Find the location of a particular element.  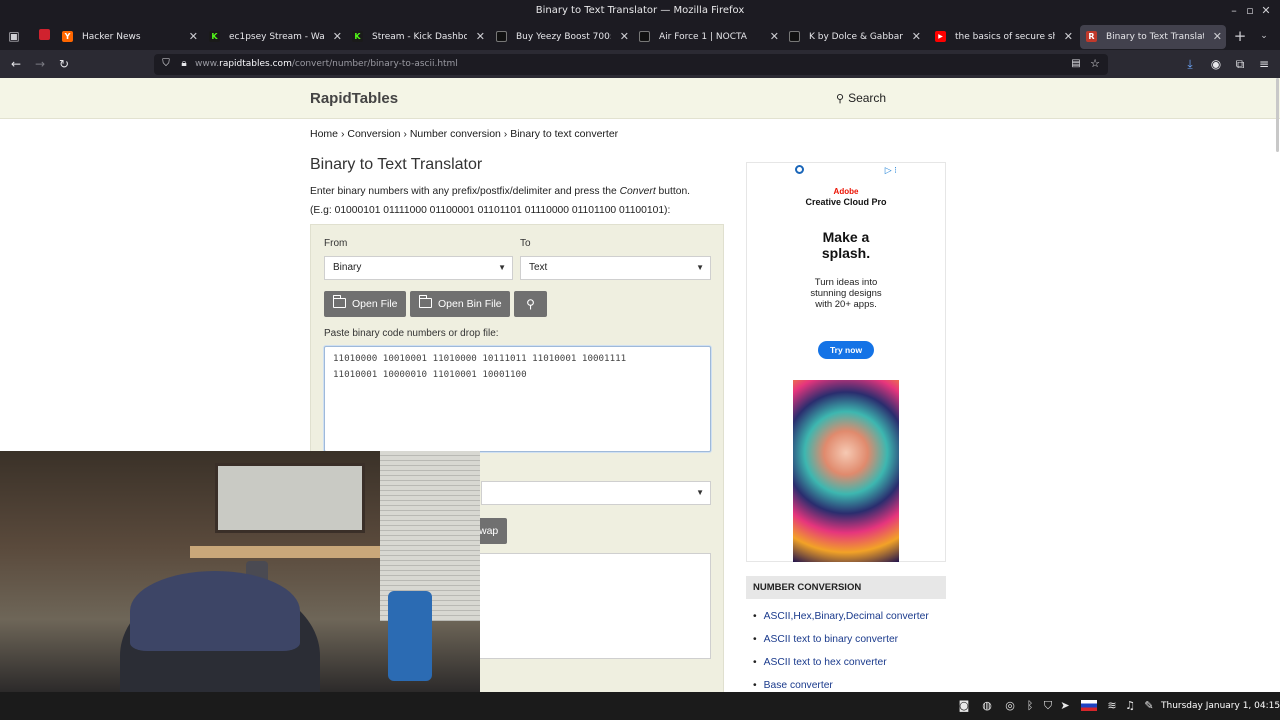

tab-title: Air Force 1 | NOCTA is located at coordinates (703, 37).